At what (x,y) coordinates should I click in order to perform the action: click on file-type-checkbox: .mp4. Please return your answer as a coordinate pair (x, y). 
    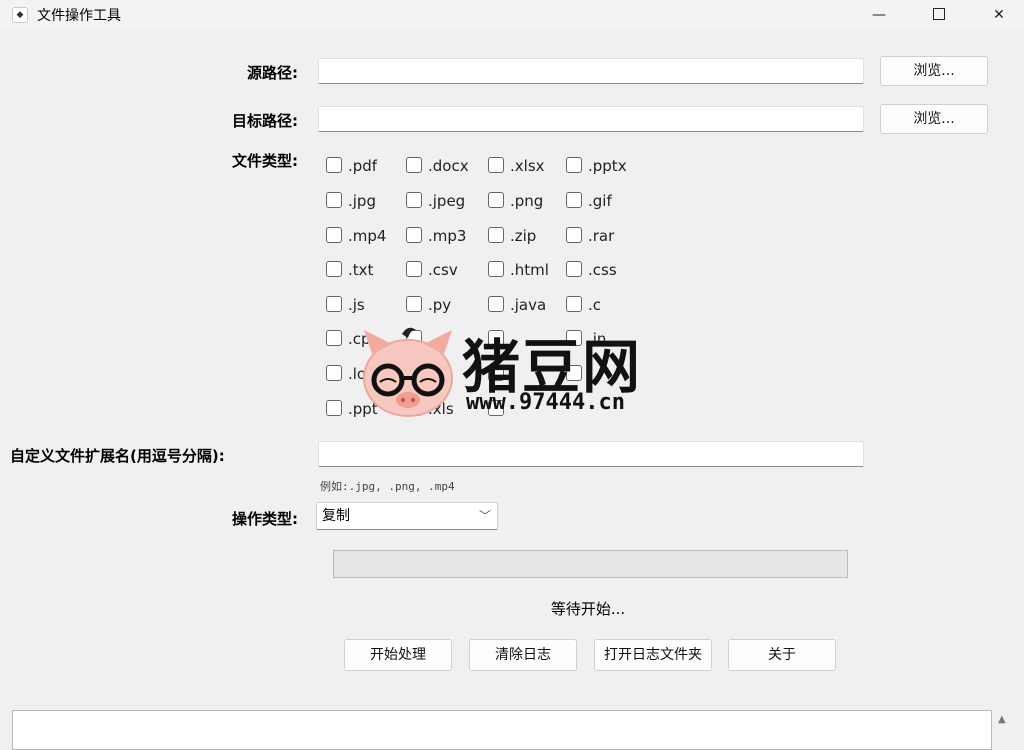
    Looking at the image, I should click on (356, 237).